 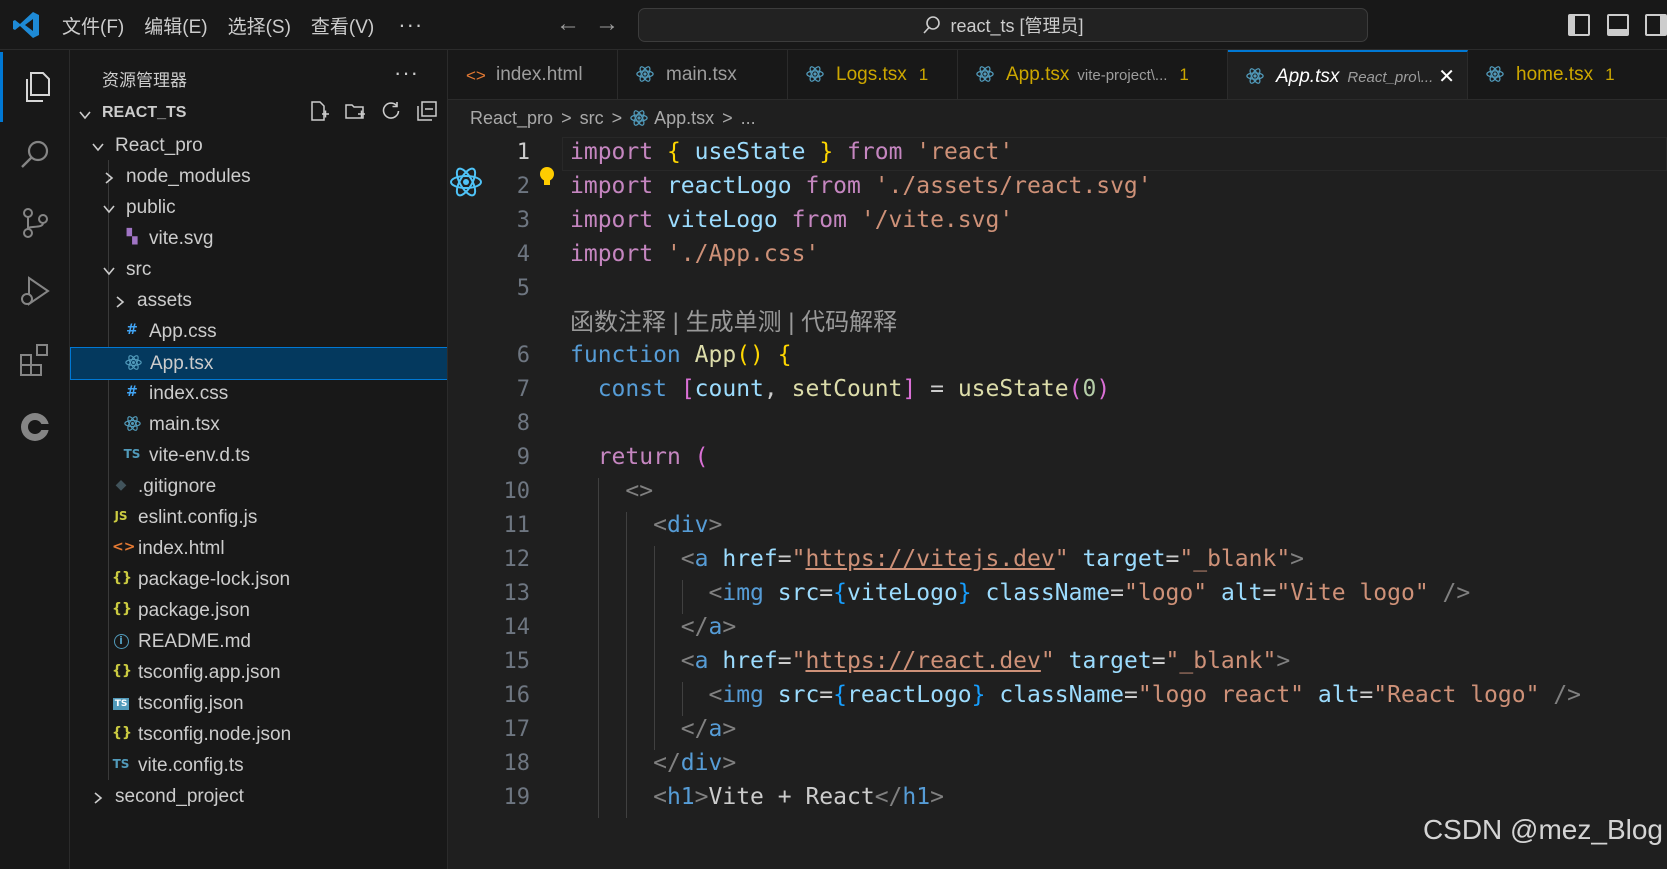 What do you see at coordinates (258, 115) in the screenshot?
I see `workspace-section-header: REACT_TS` at bounding box center [258, 115].